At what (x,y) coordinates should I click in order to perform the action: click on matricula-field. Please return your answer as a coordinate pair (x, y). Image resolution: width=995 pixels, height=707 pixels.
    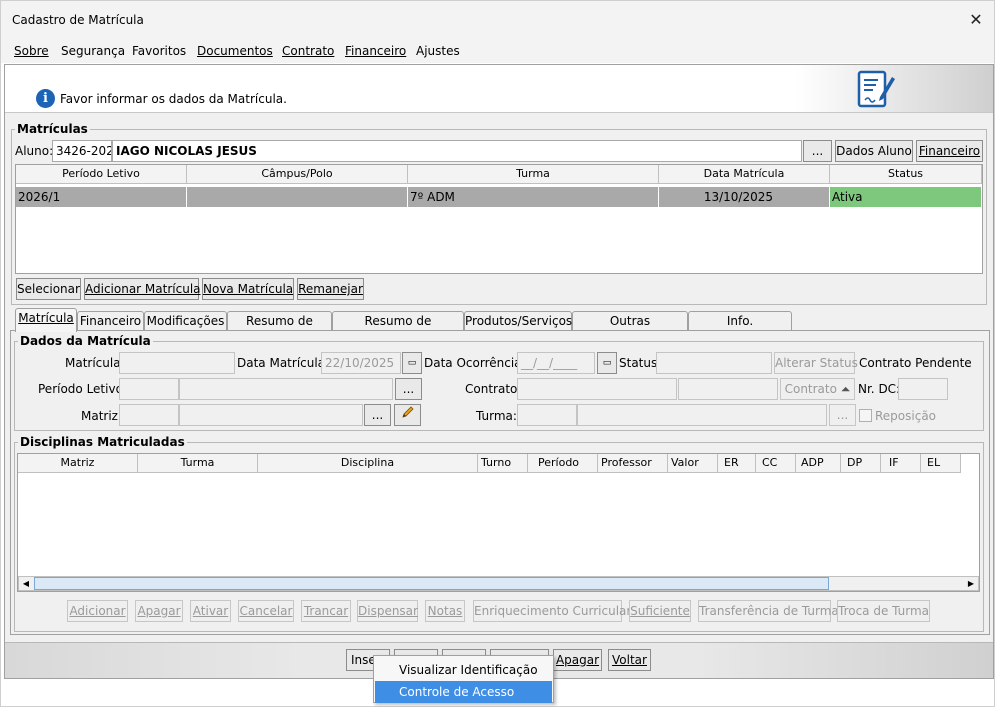
    Looking at the image, I should click on (177, 363).